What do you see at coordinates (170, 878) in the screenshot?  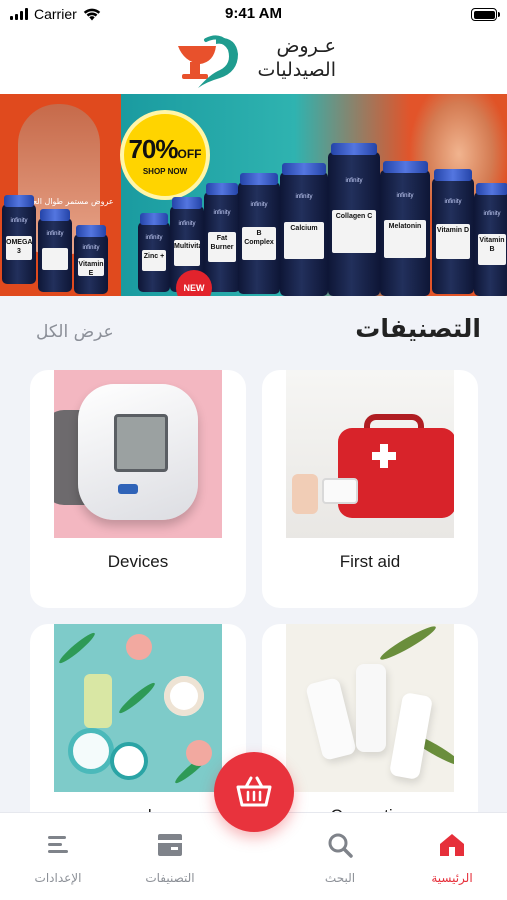 I see `nav-label: التصنيفات` at bounding box center [170, 878].